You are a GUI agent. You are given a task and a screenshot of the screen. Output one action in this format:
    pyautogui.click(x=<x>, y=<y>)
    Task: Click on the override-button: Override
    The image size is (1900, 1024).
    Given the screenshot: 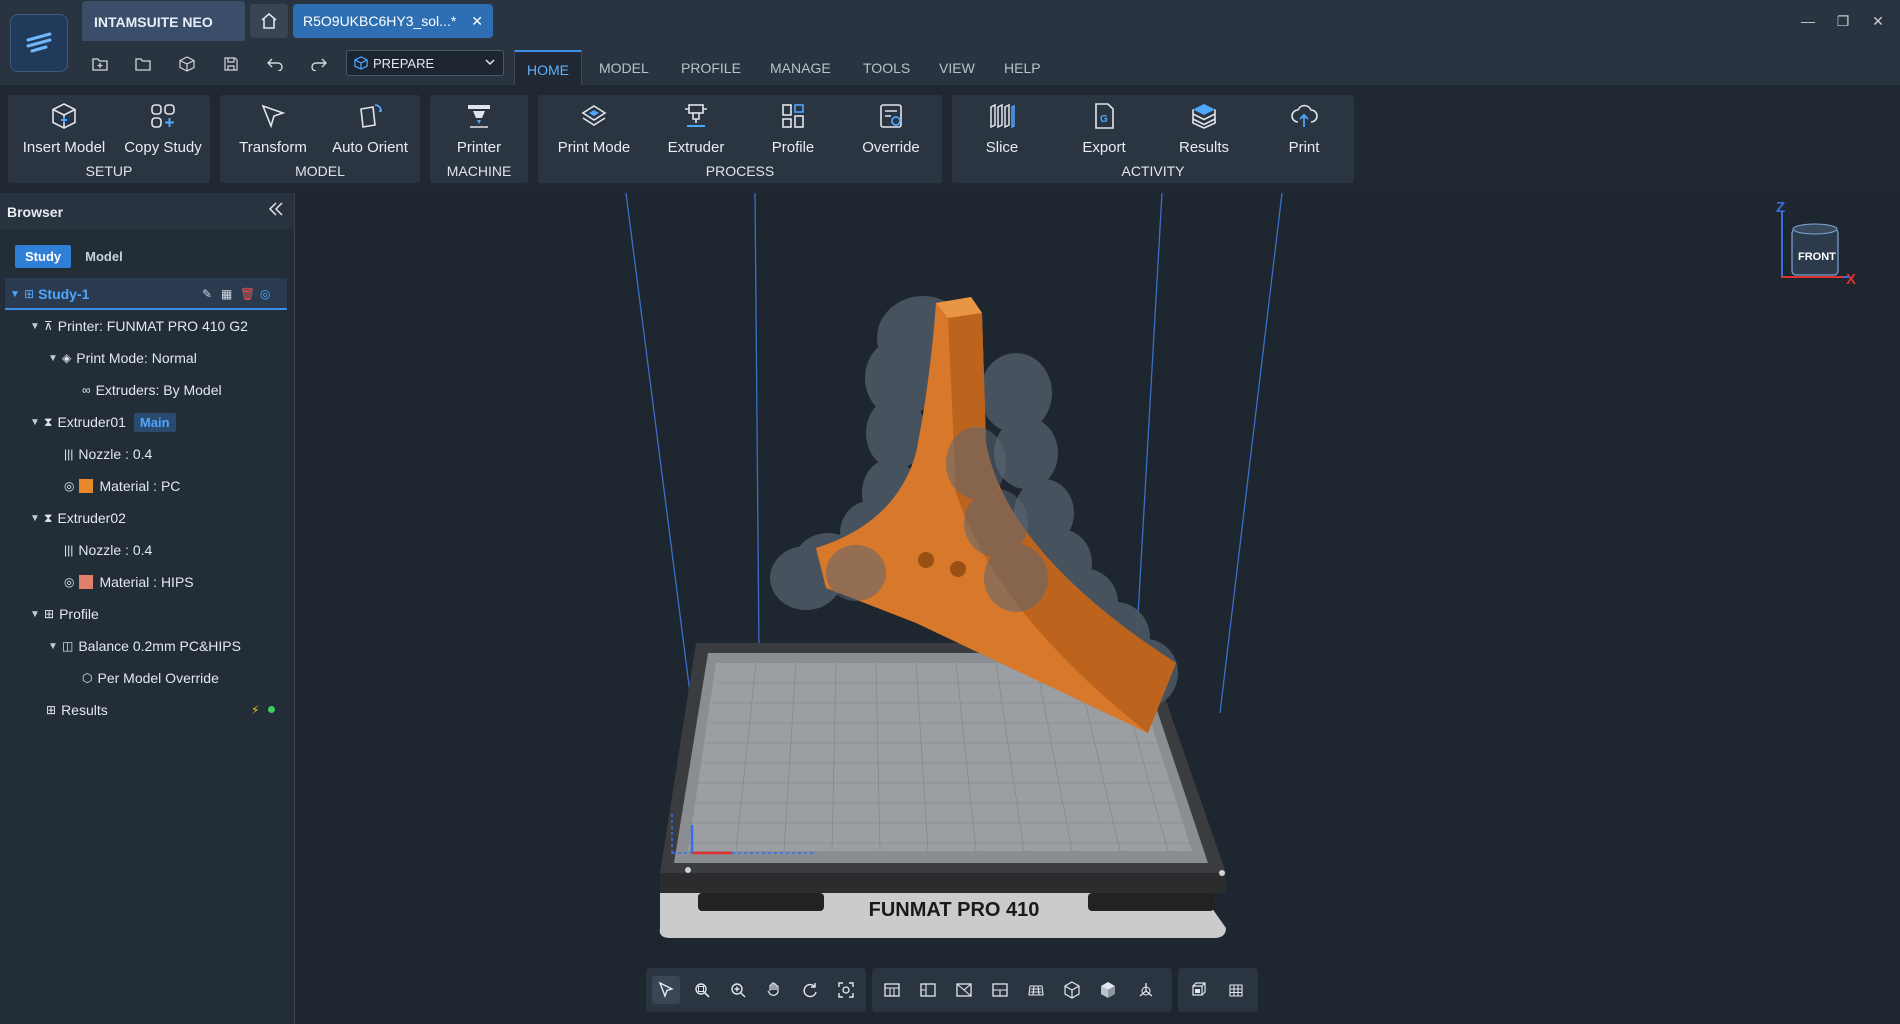 What is the action you would take?
    pyautogui.click(x=891, y=130)
    